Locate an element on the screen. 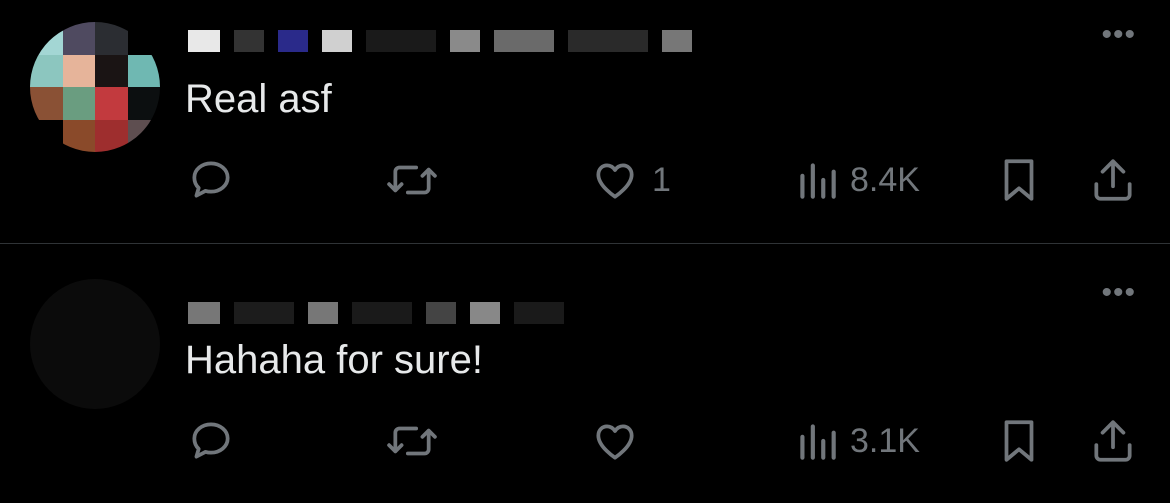  views-button: 8.4K is located at coordinates (858, 180).